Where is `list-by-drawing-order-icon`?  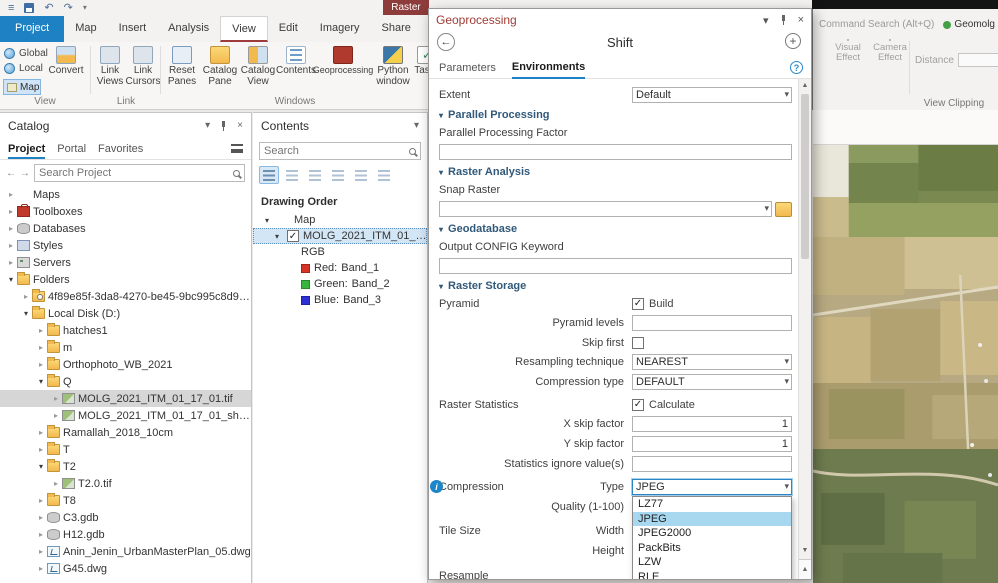 list-by-drawing-order-icon is located at coordinates (269, 175).